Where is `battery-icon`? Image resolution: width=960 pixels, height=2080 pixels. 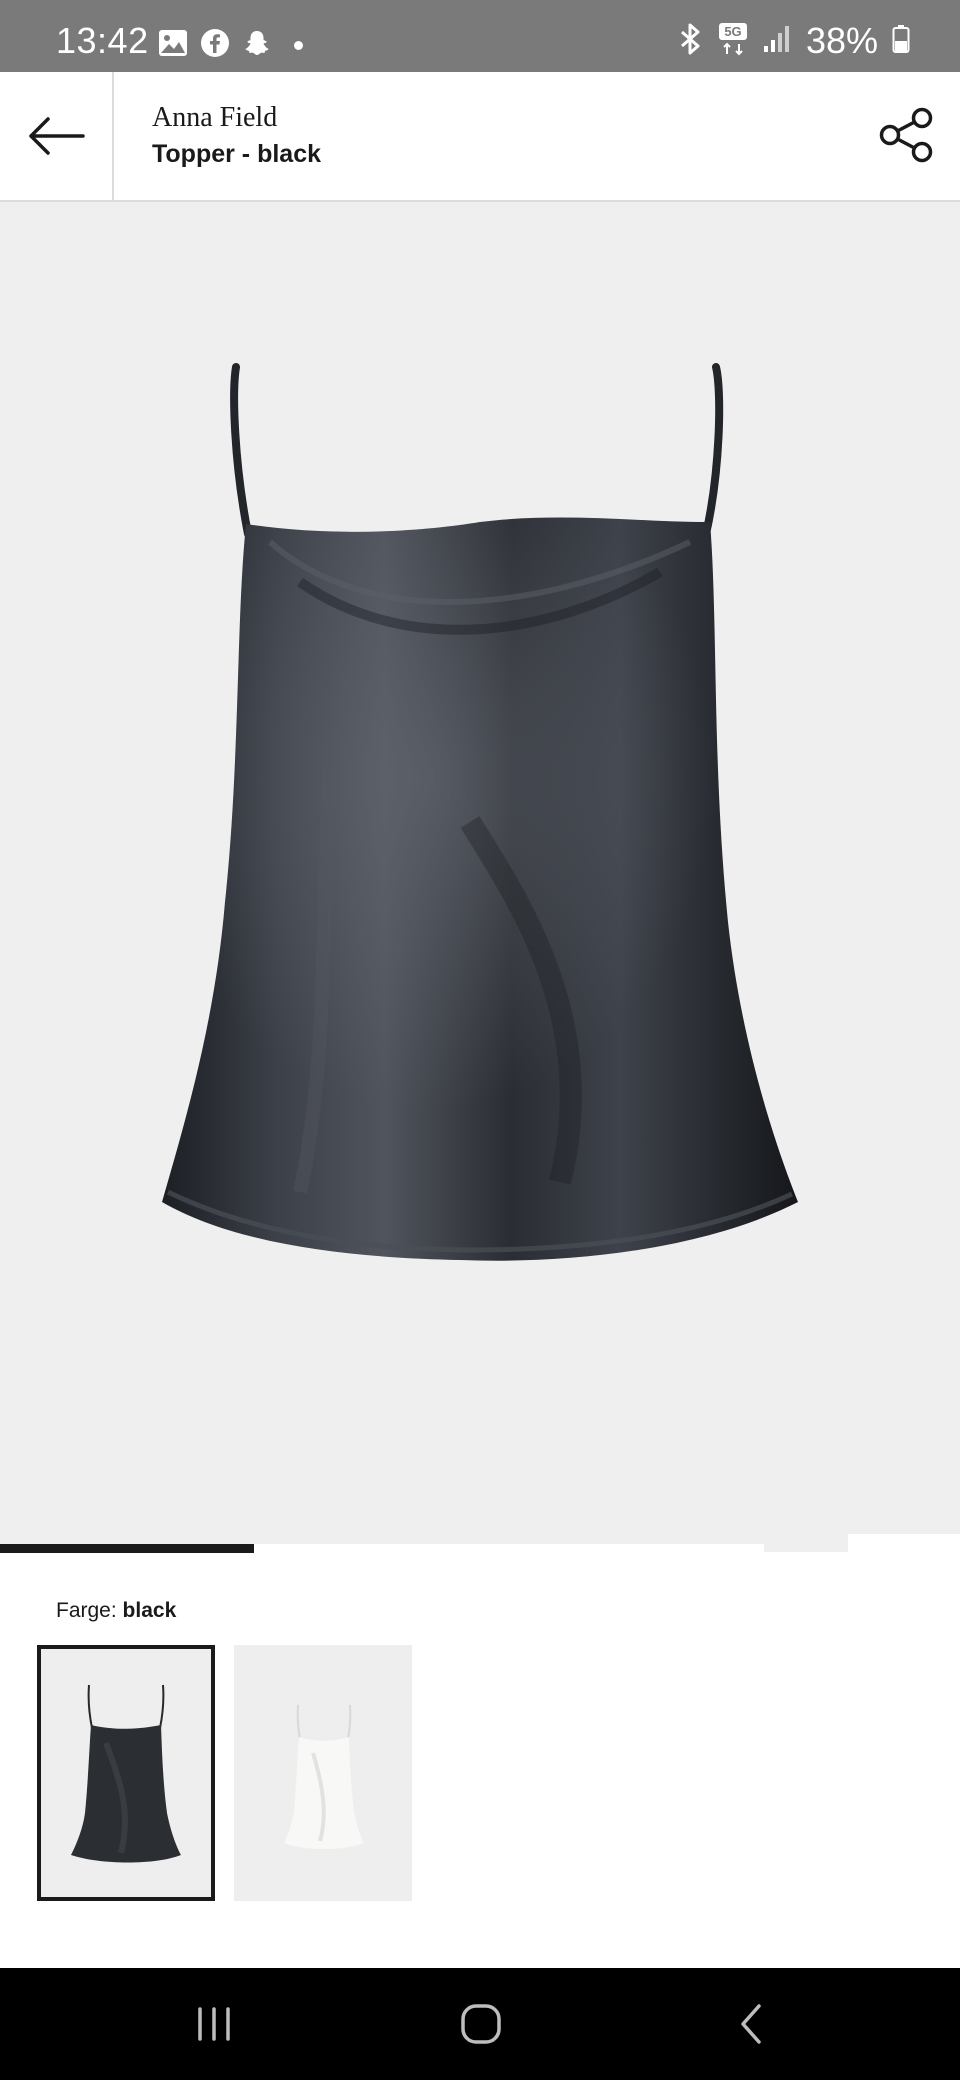 battery-icon is located at coordinates (901, 41).